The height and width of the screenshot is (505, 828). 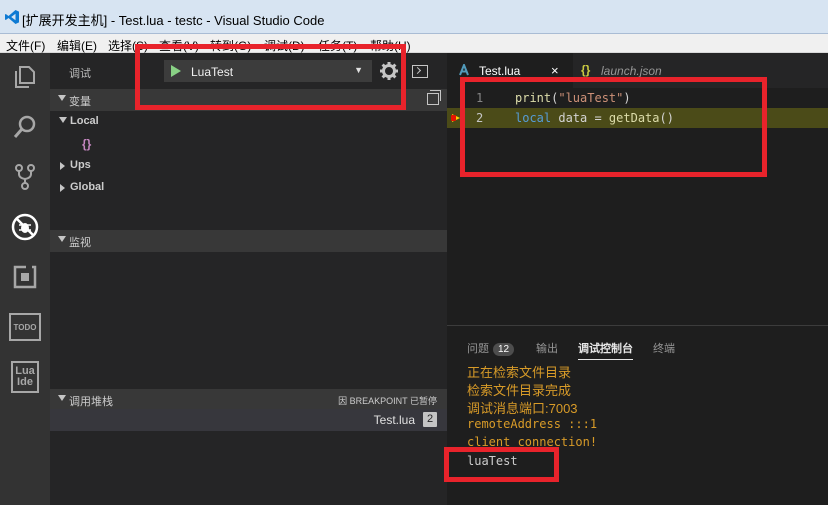 I want to click on variables-header: 变量, so click(x=80, y=102).